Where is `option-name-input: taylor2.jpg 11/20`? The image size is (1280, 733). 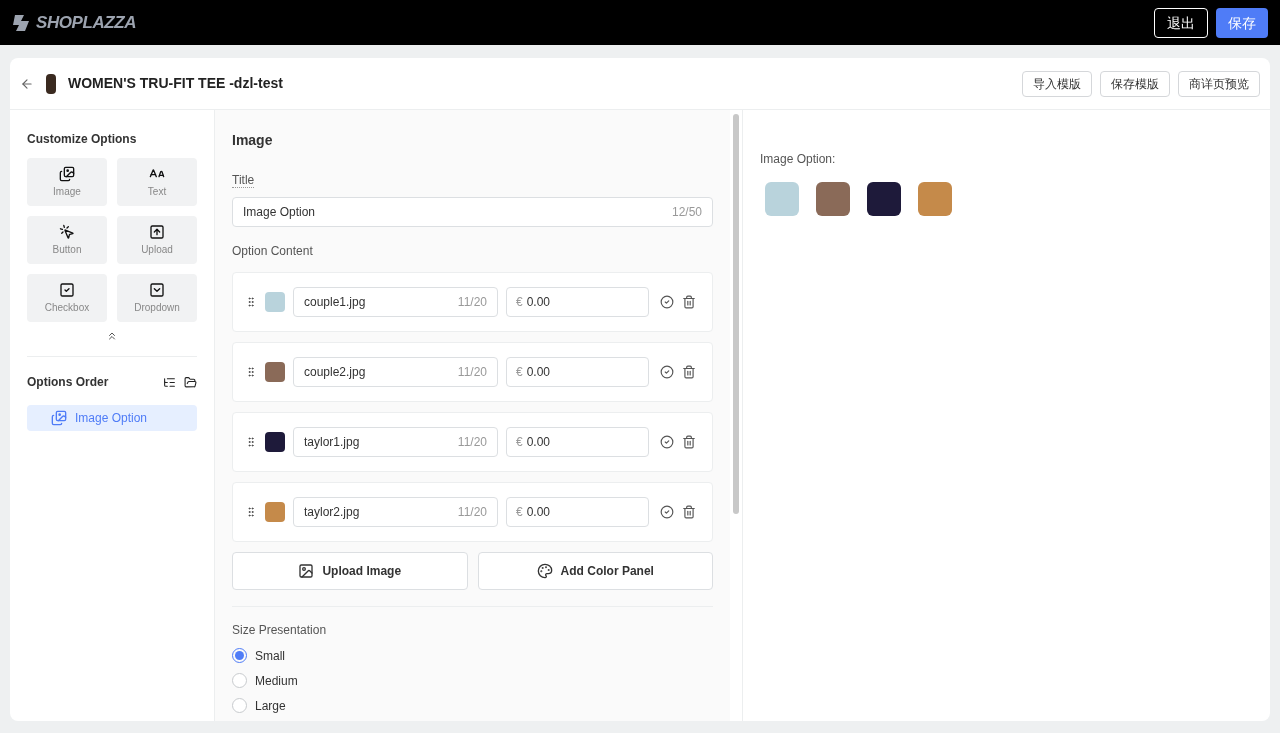 option-name-input: taylor2.jpg 11/20 is located at coordinates (395, 512).